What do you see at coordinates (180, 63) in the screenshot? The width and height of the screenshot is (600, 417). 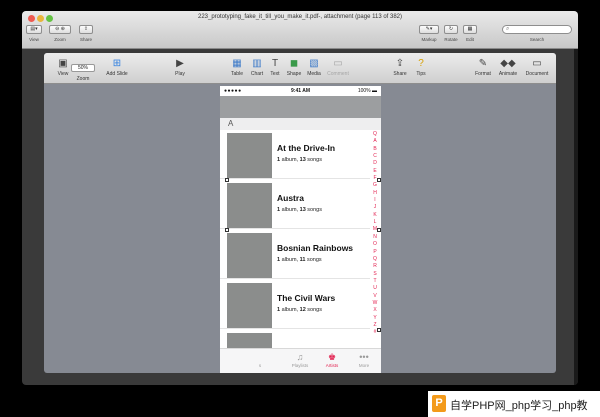 I see `play-icon: ▶` at bounding box center [180, 63].